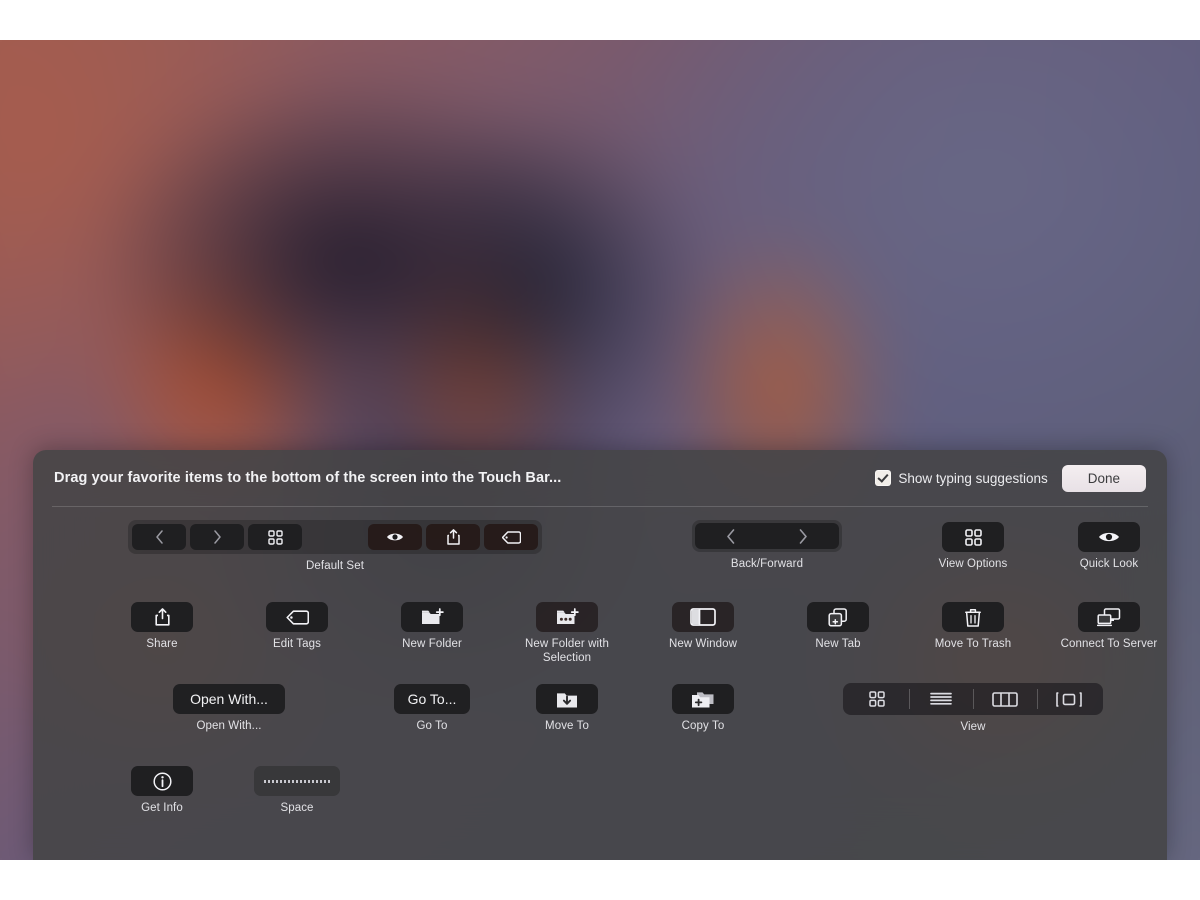 Image resolution: width=1200 pixels, height=900 pixels. What do you see at coordinates (432, 617) in the screenshot?
I see `new-folder-icon` at bounding box center [432, 617].